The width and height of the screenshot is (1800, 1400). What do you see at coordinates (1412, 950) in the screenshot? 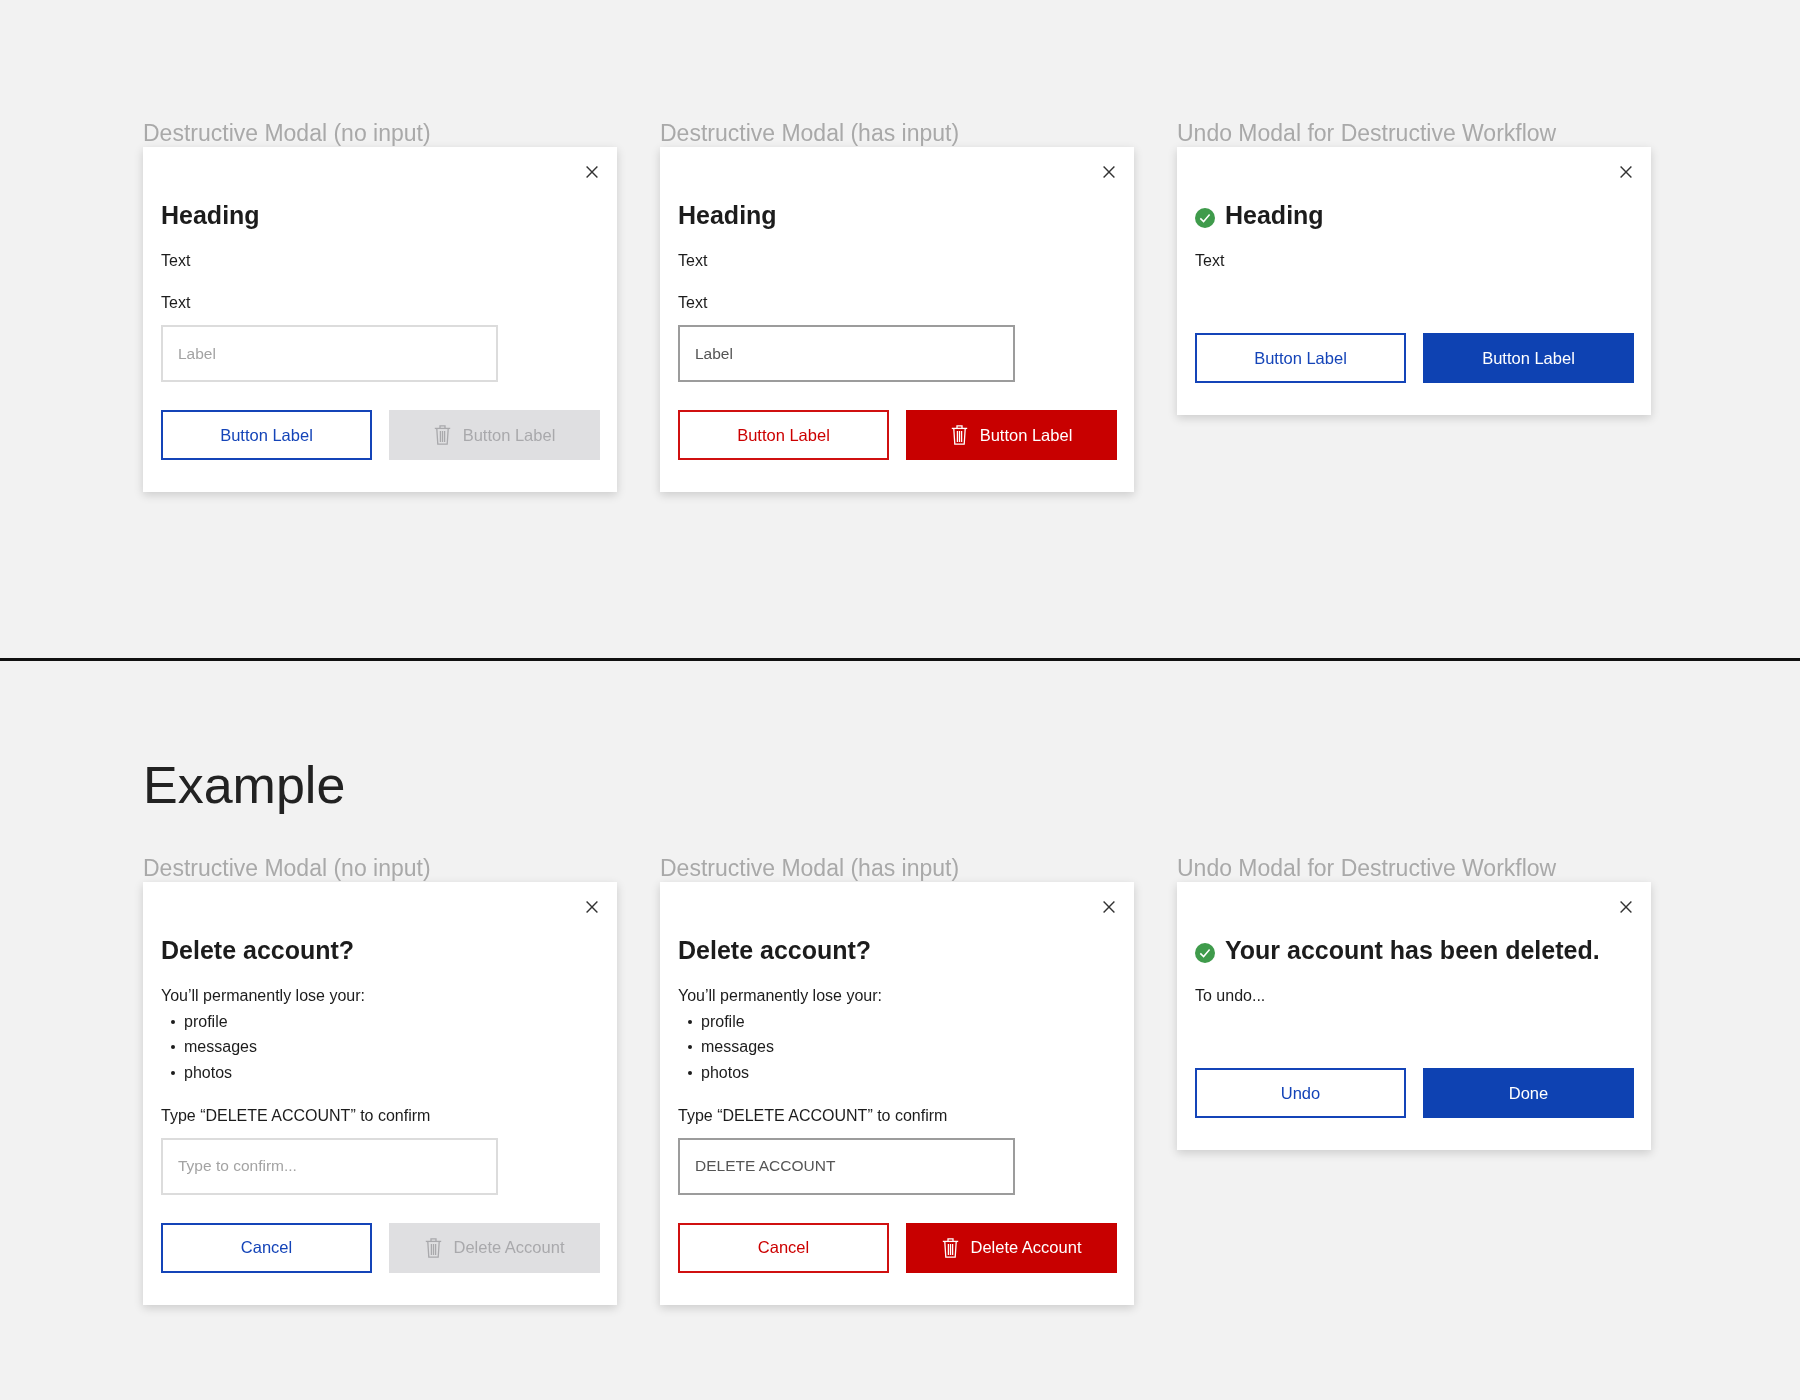
I see `modal-heading: Your account has been deleted.` at bounding box center [1412, 950].